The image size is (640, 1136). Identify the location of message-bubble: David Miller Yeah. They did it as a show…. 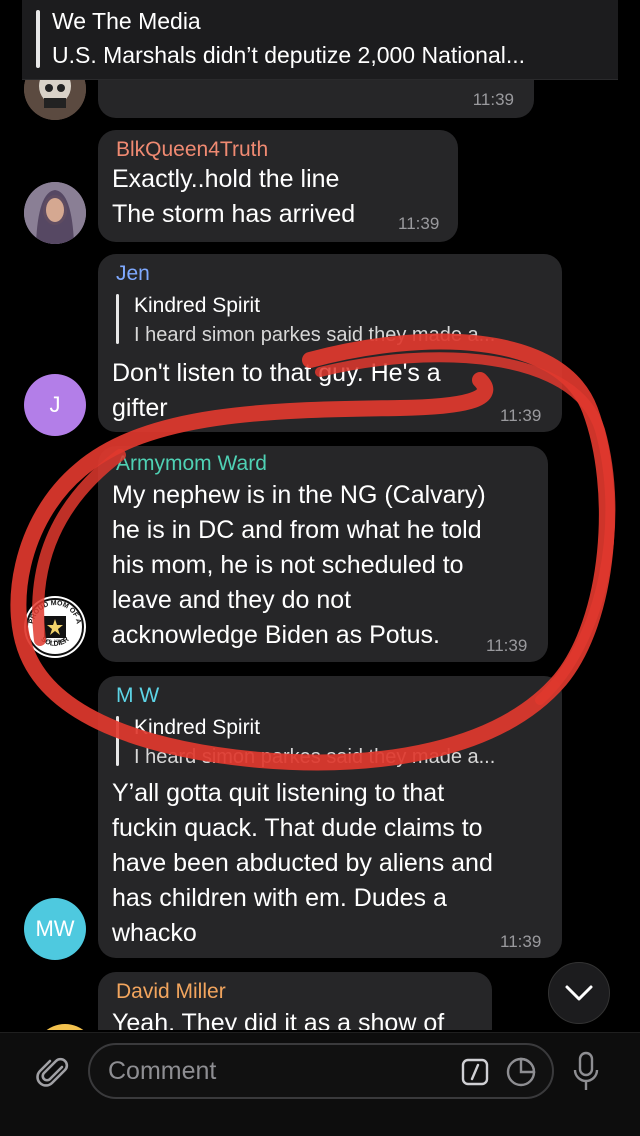
(295, 1001).